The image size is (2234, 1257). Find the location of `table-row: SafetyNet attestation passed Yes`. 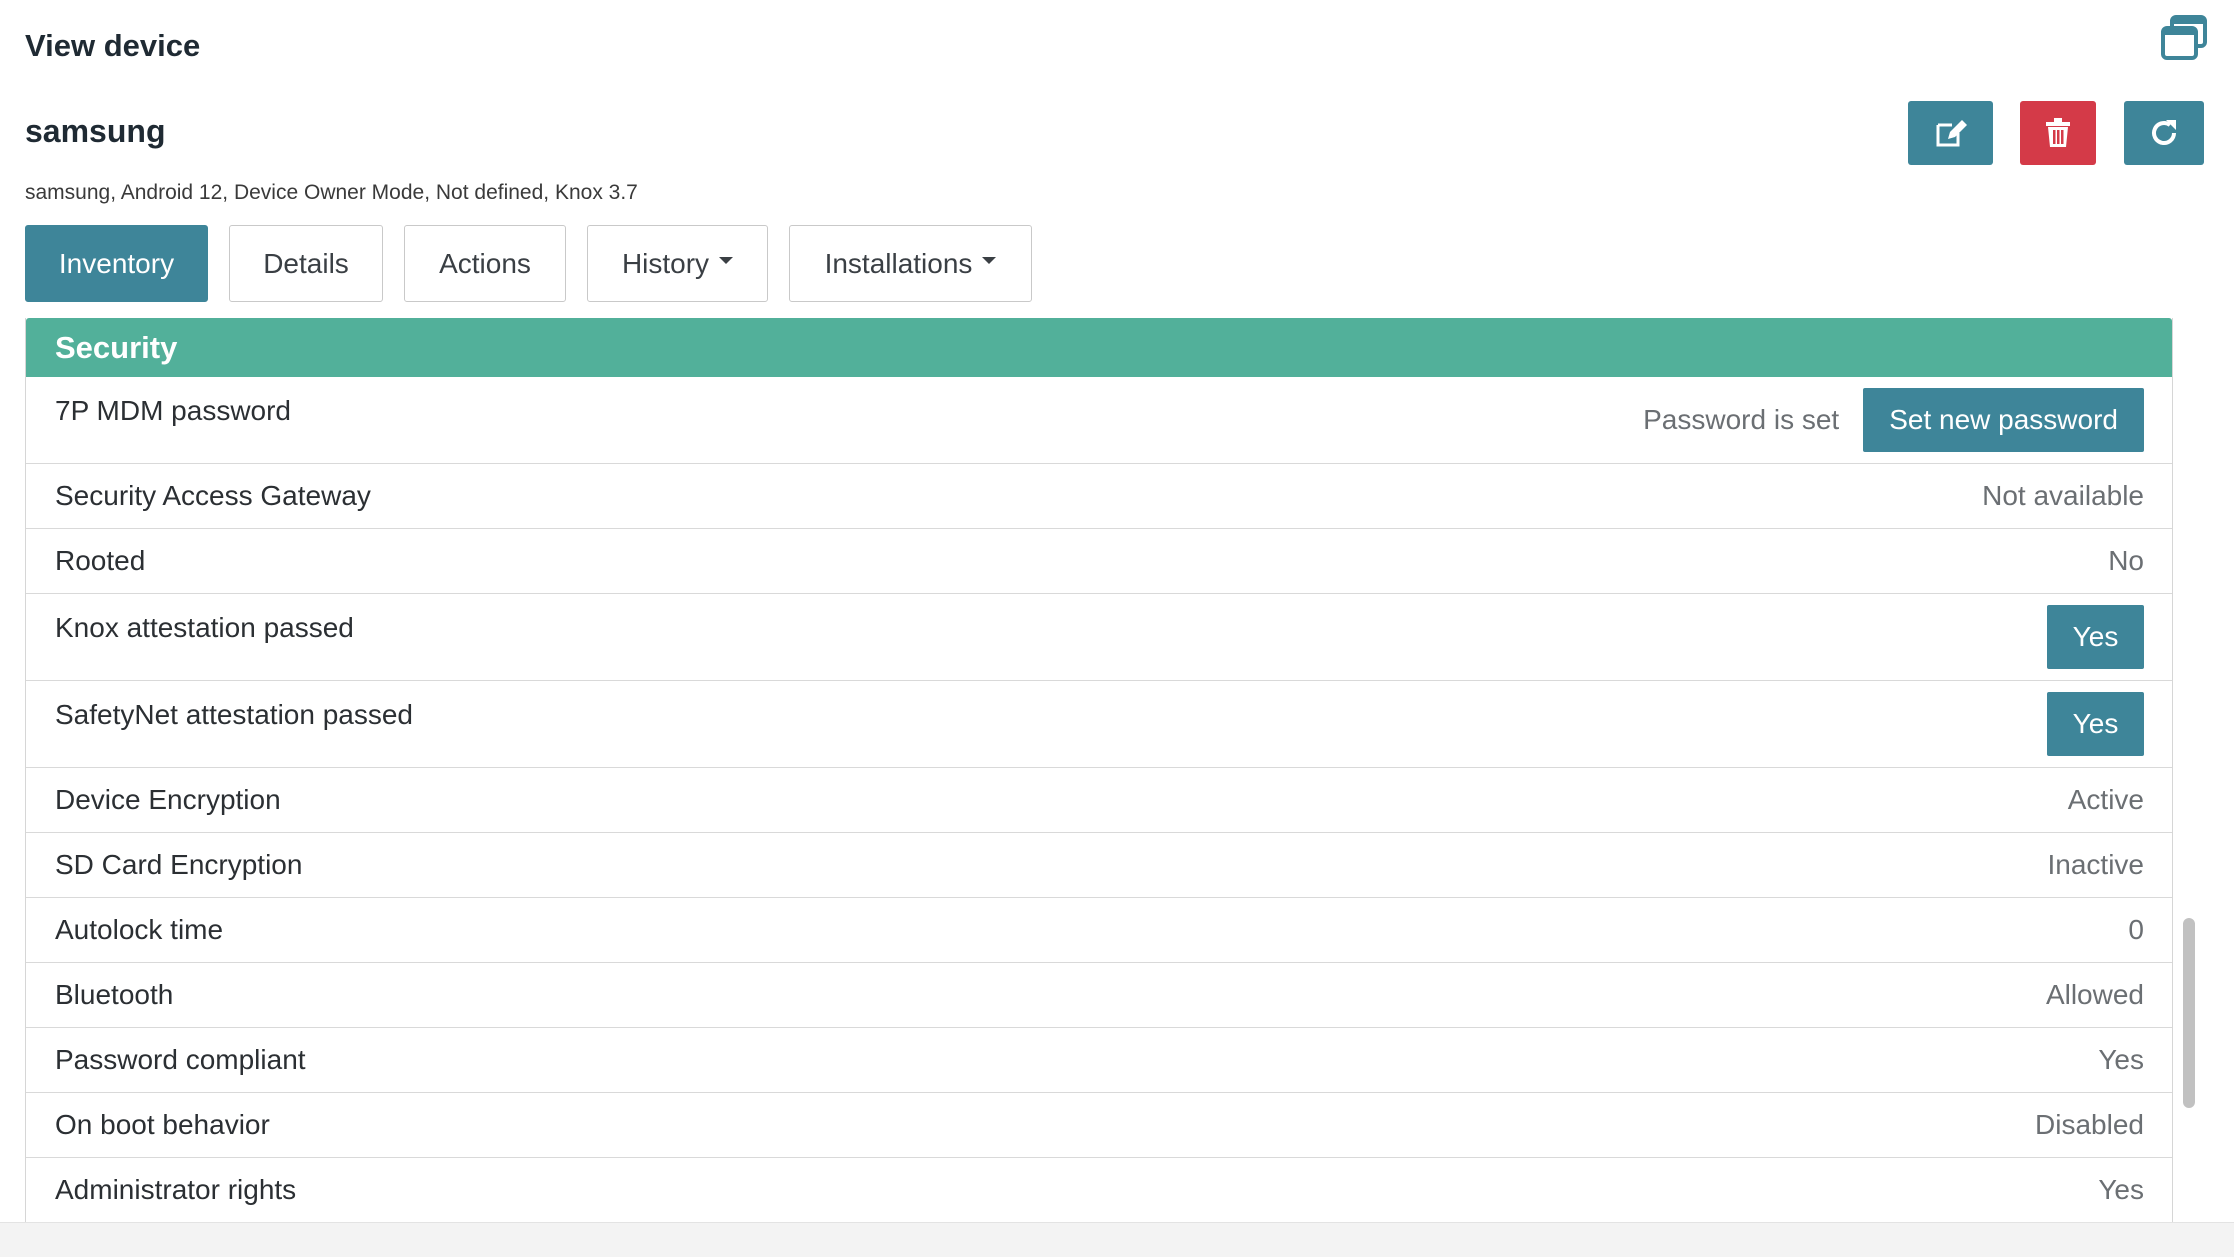

table-row: SafetyNet attestation passed Yes is located at coordinates (1099, 724).